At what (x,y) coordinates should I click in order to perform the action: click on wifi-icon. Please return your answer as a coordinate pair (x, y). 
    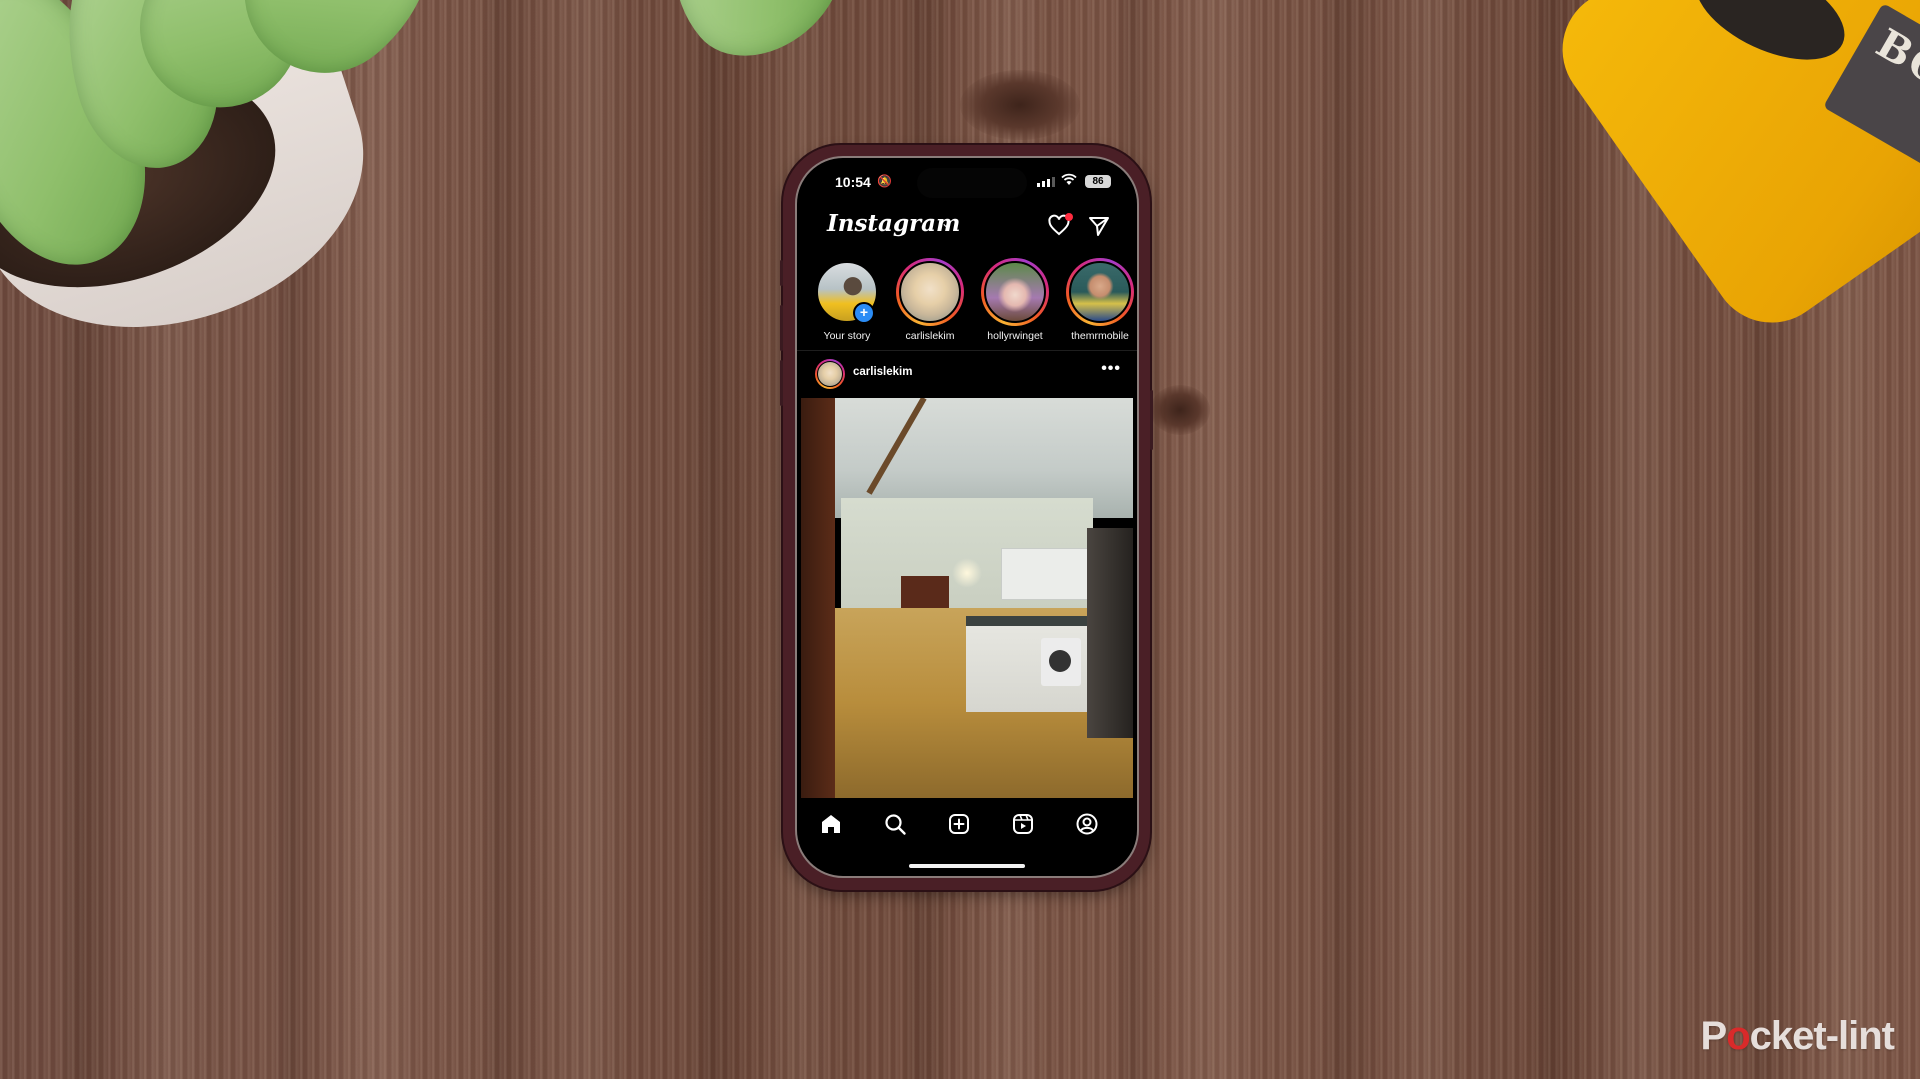
    Looking at the image, I should click on (1069, 181).